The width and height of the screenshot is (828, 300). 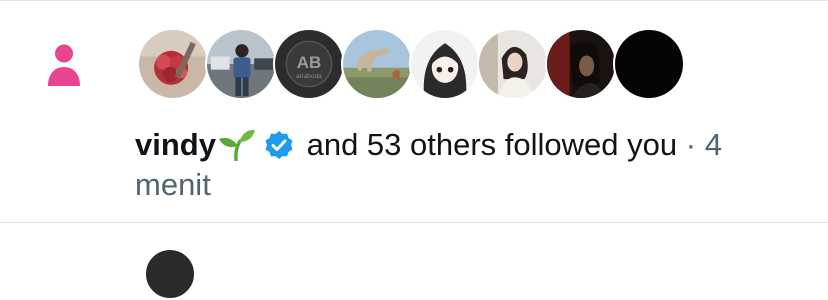 I want to click on person-icon, so click(x=64, y=65).